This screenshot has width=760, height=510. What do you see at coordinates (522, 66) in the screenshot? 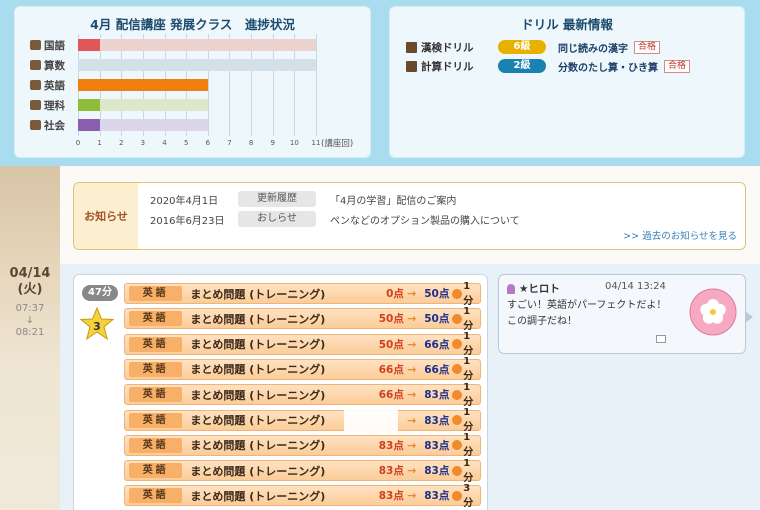
I see `level-badge: 2級` at bounding box center [522, 66].